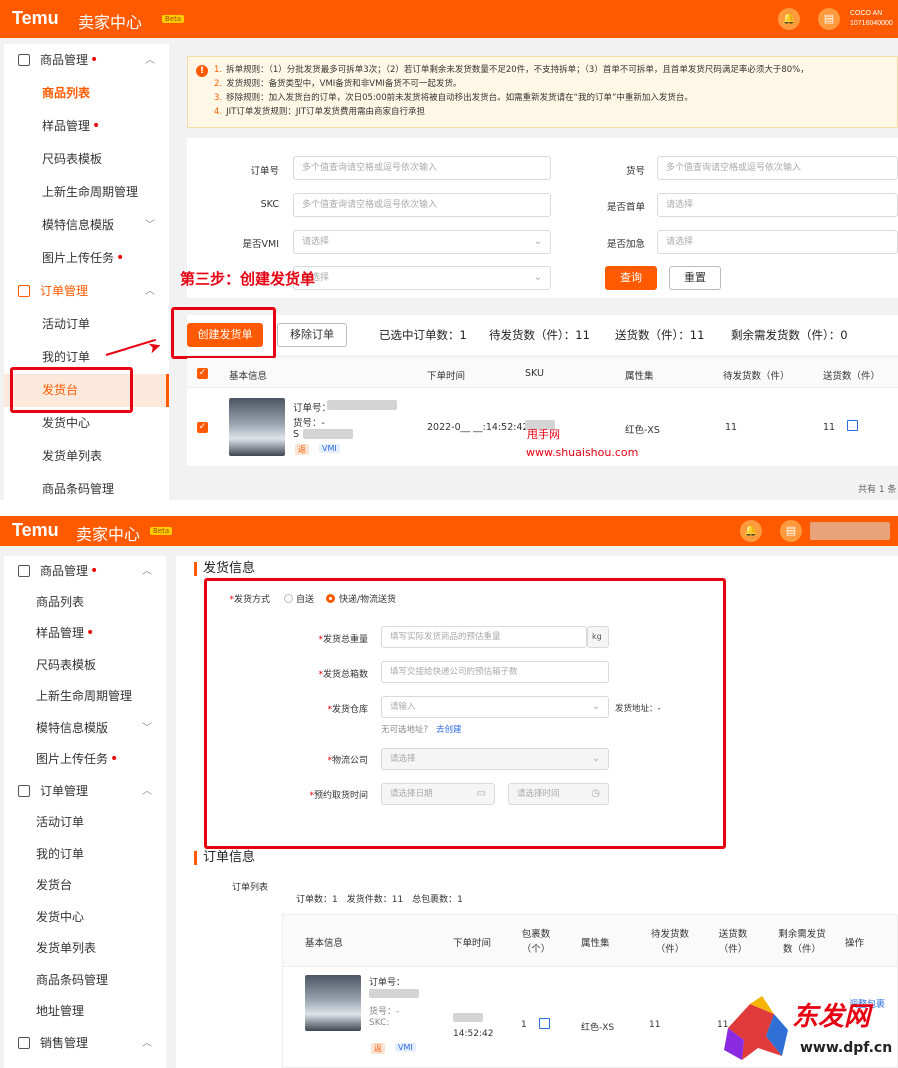 The image size is (898, 1068). I want to click on badge-url: www.dpf.cn, so click(846, 1048).